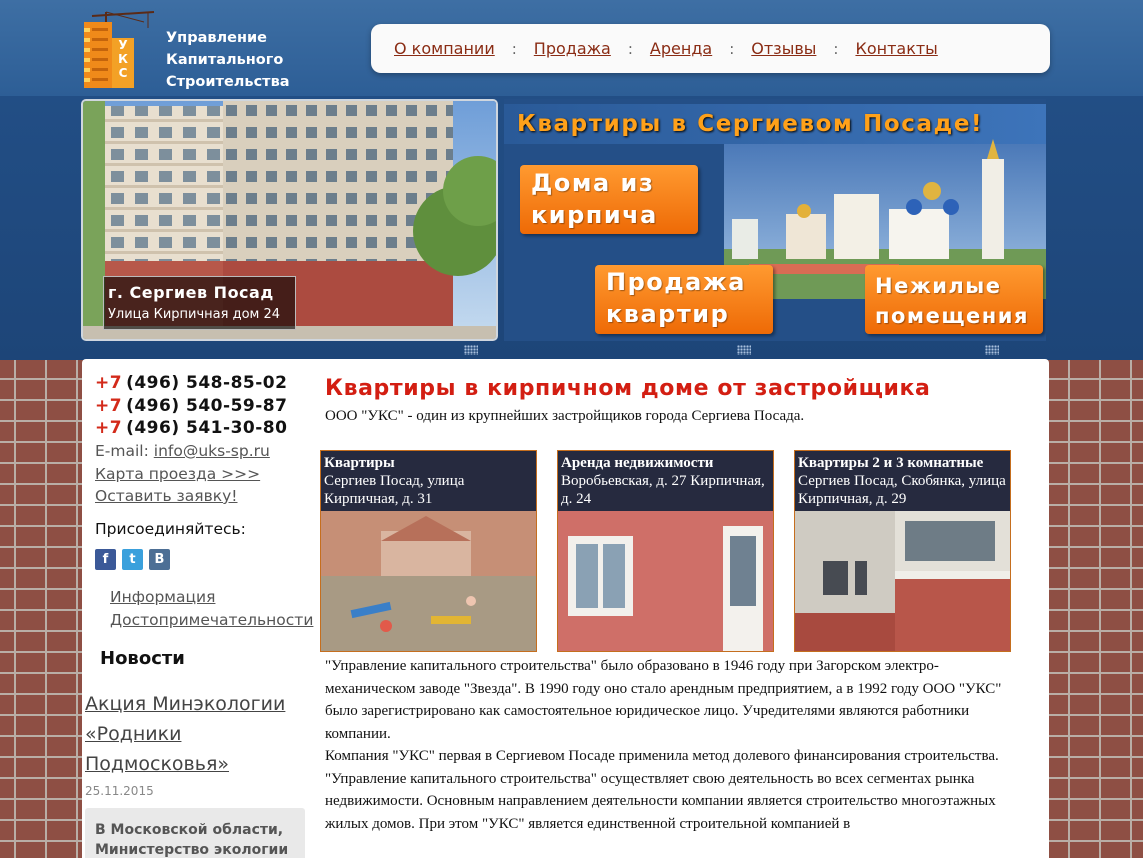  I want to click on brand-line: Капитального, so click(225, 60).